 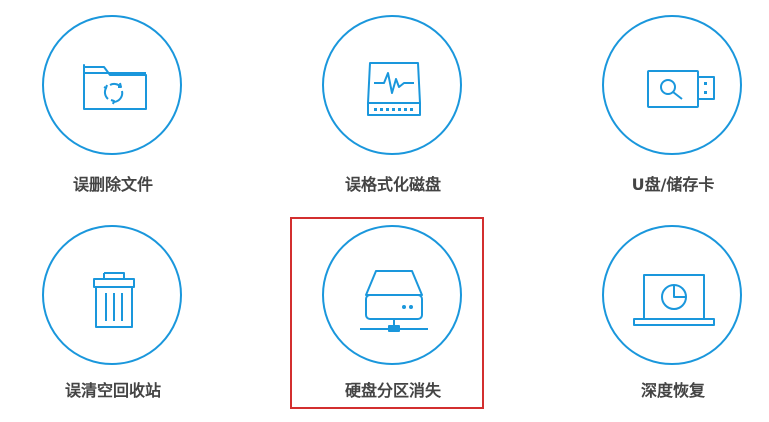 I want to click on usb-drive-search-icon, so click(x=681, y=89).